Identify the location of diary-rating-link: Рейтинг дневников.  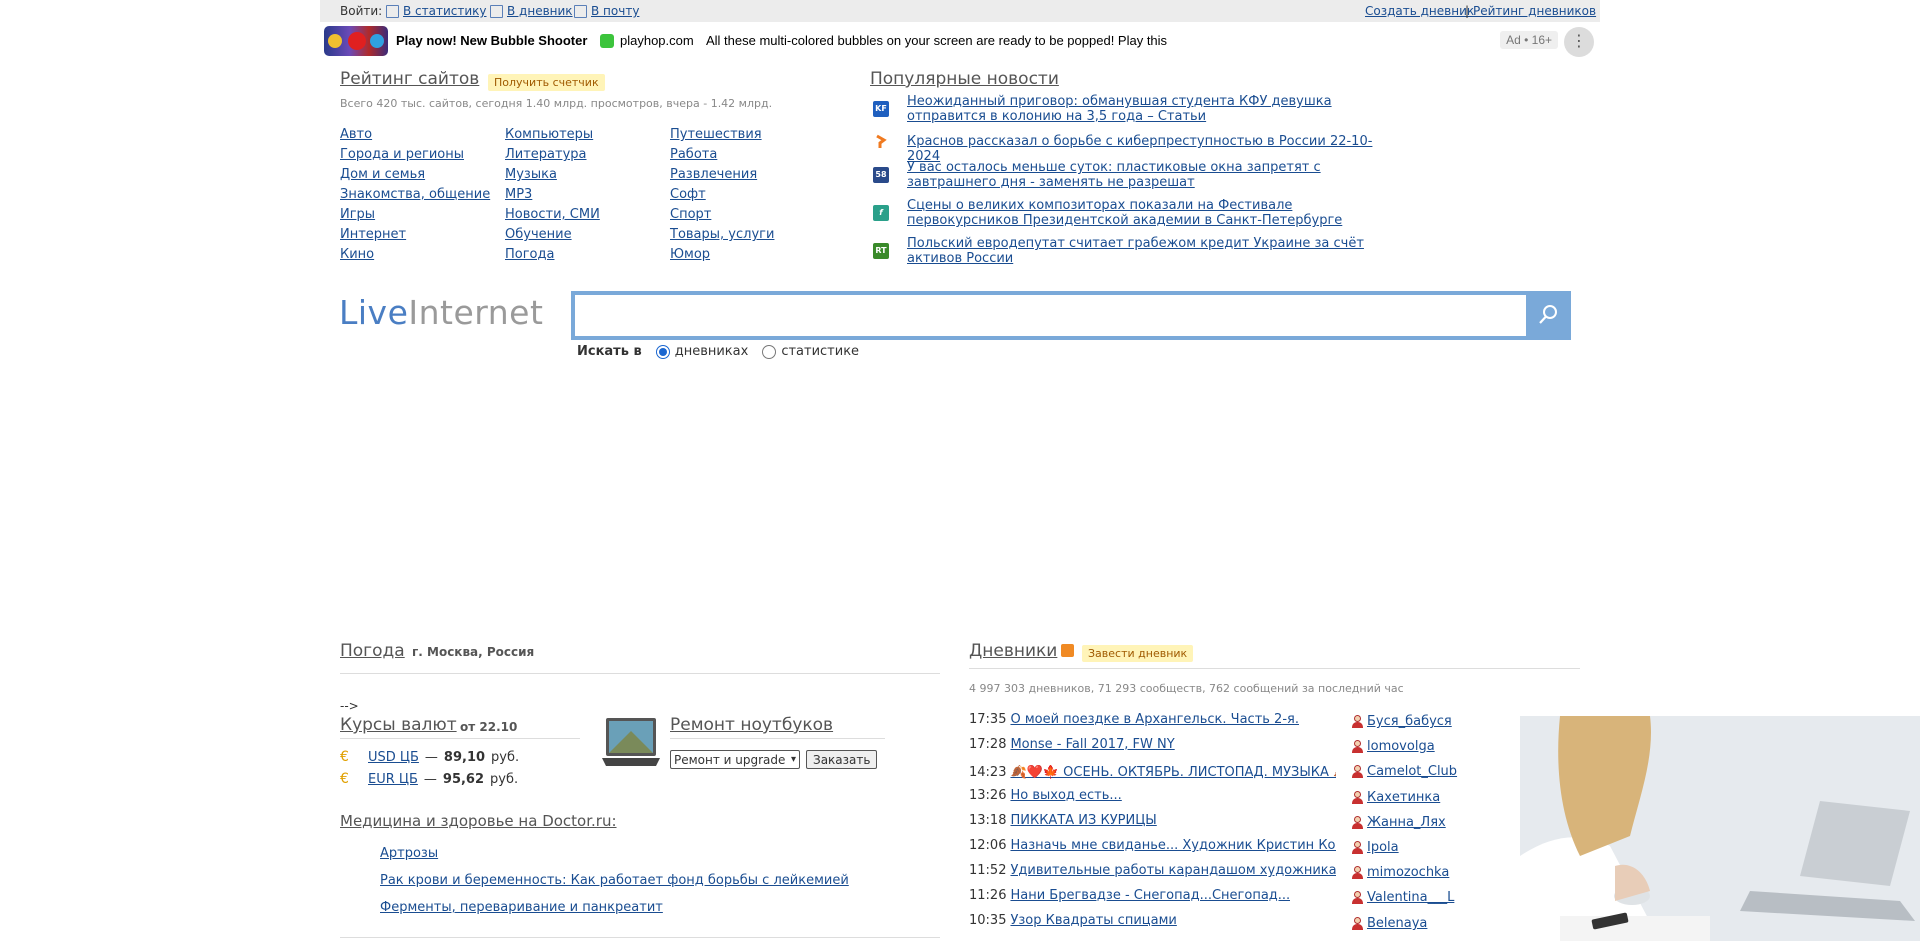
(1534, 11).